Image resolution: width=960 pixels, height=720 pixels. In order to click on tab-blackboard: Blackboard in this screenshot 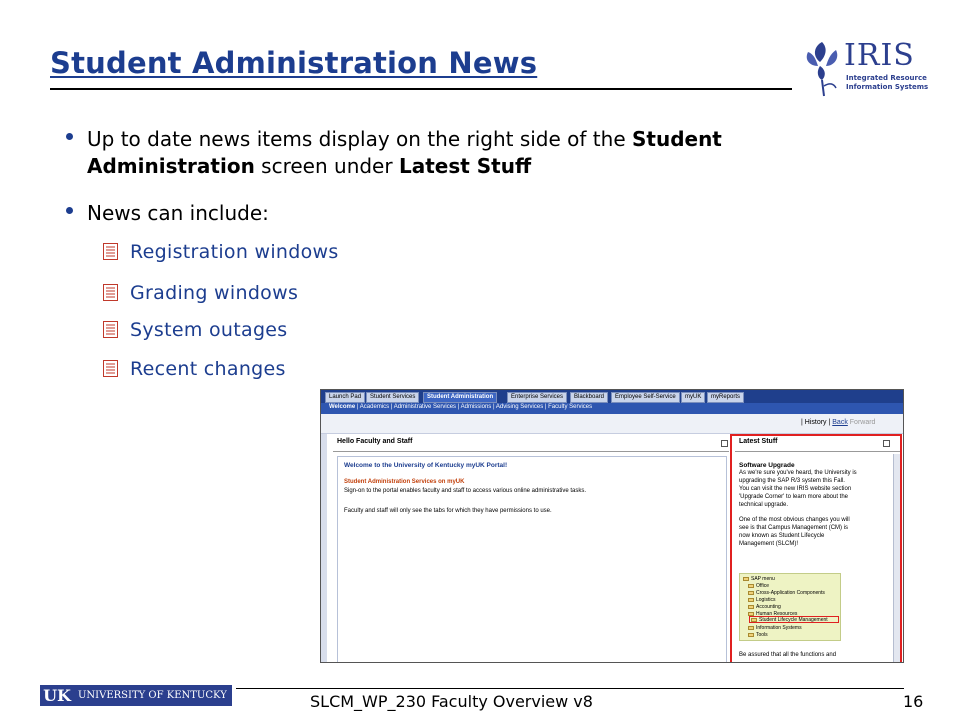, I will do `click(589, 397)`.